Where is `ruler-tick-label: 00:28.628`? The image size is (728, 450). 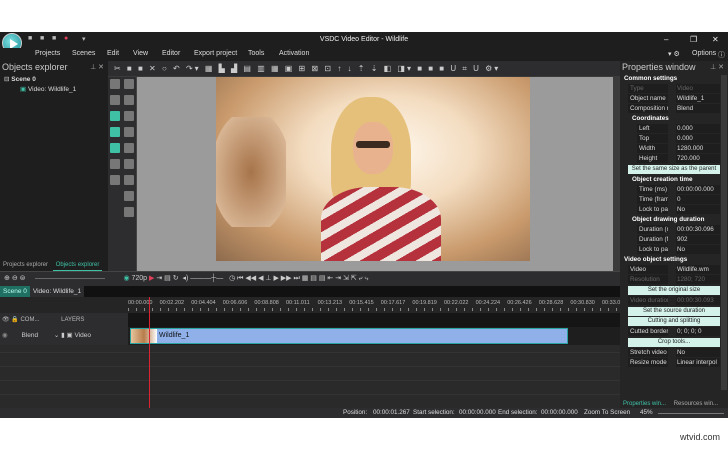
ruler-tick-label: 00:28.628 is located at coordinates (551, 303).